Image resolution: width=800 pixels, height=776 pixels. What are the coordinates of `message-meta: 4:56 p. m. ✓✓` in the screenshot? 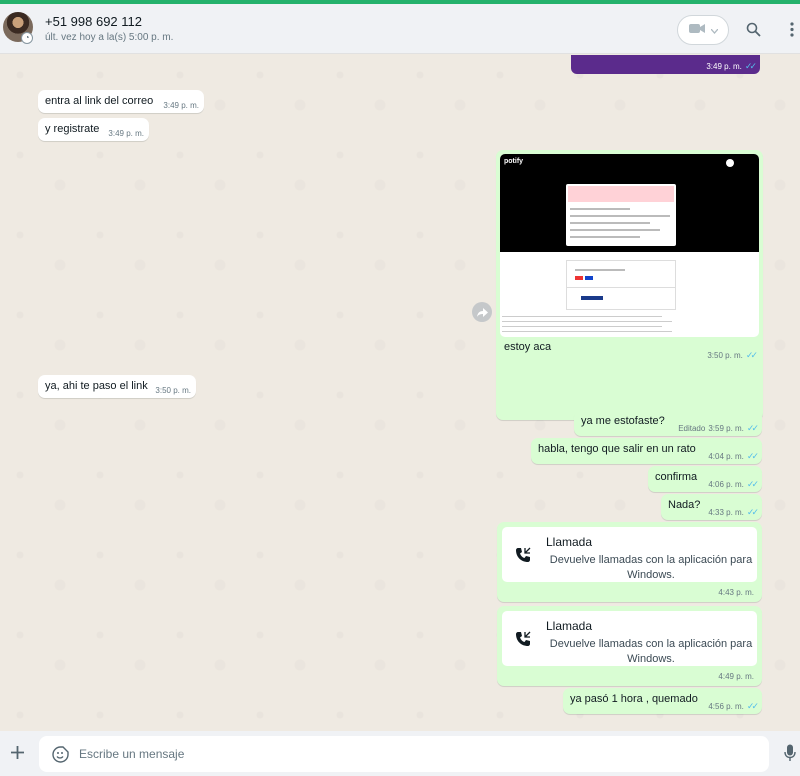 It's located at (733, 706).